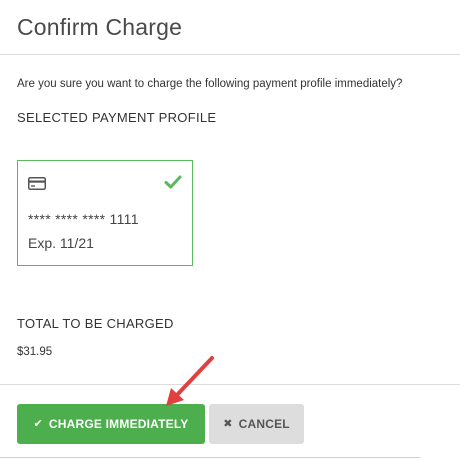  What do you see at coordinates (118, 424) in the screenshot?
I see `charge-button-label: CHARGE IMMEDIATELY` at bounding box center [118, 424].